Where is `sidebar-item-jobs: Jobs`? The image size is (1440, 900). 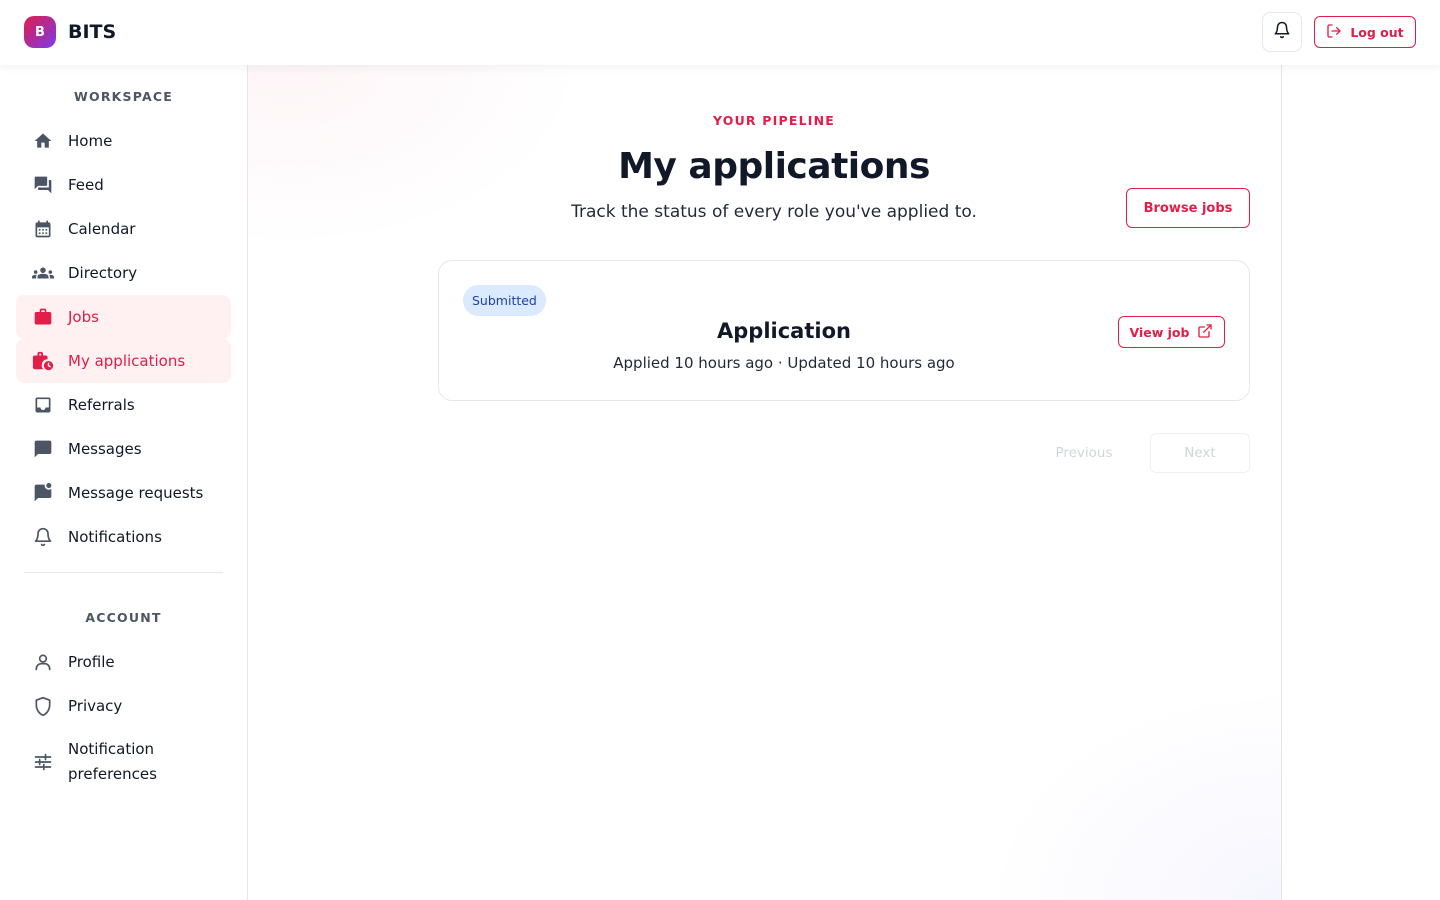 sidebar-item-jobs: Jobs is located at coordinates (123, 317).